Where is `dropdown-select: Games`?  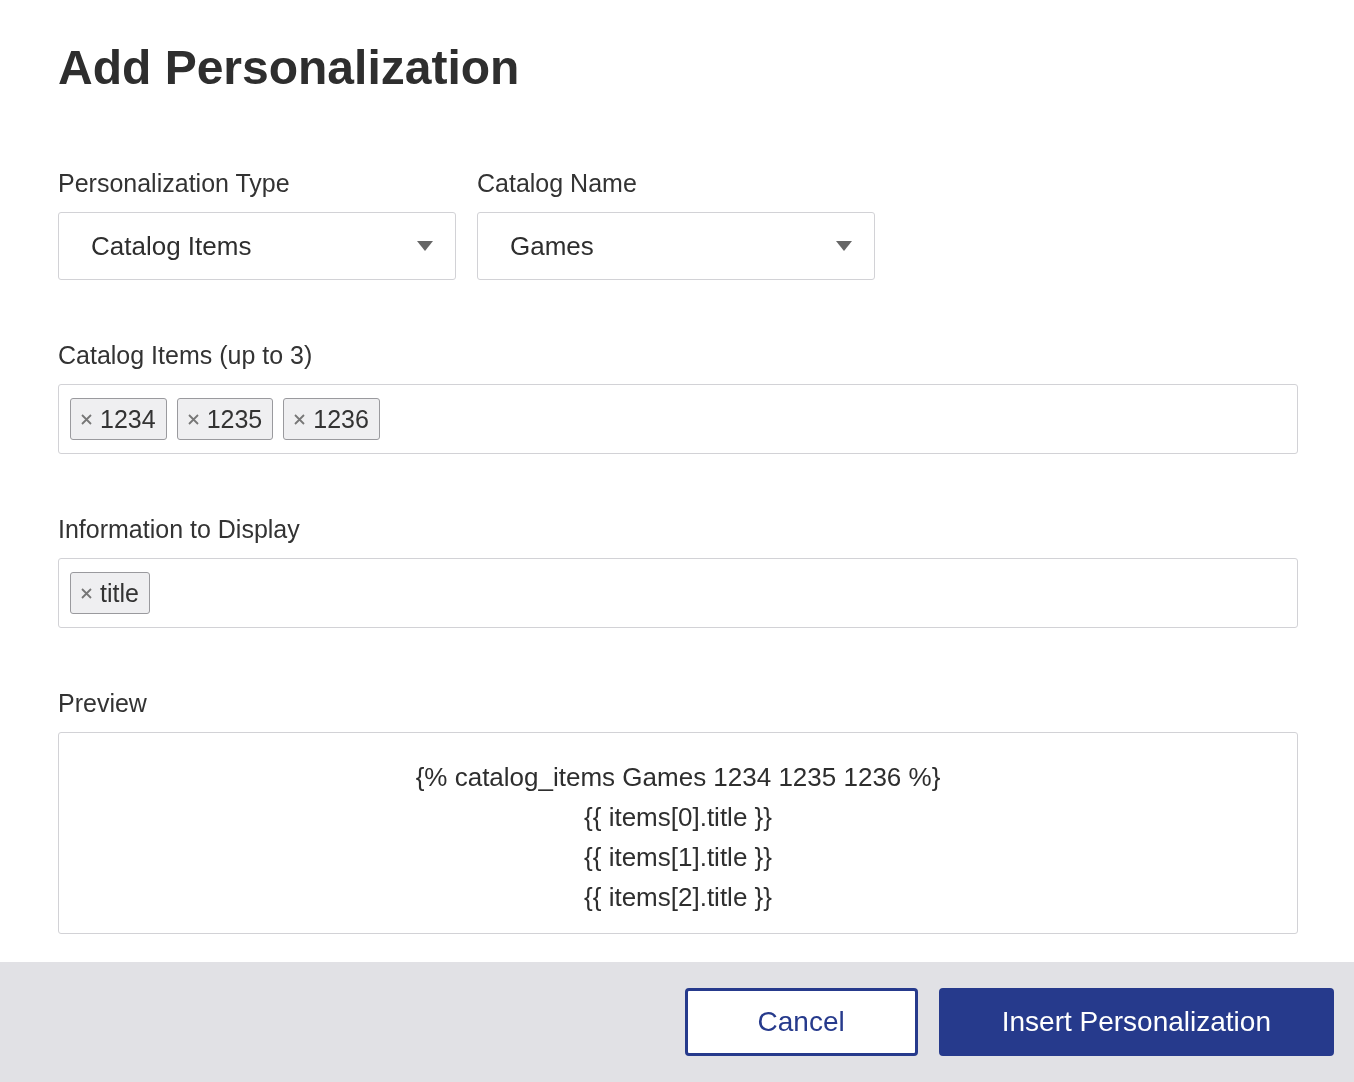
dropdown-select: Games is located at coordinates (676, 246).